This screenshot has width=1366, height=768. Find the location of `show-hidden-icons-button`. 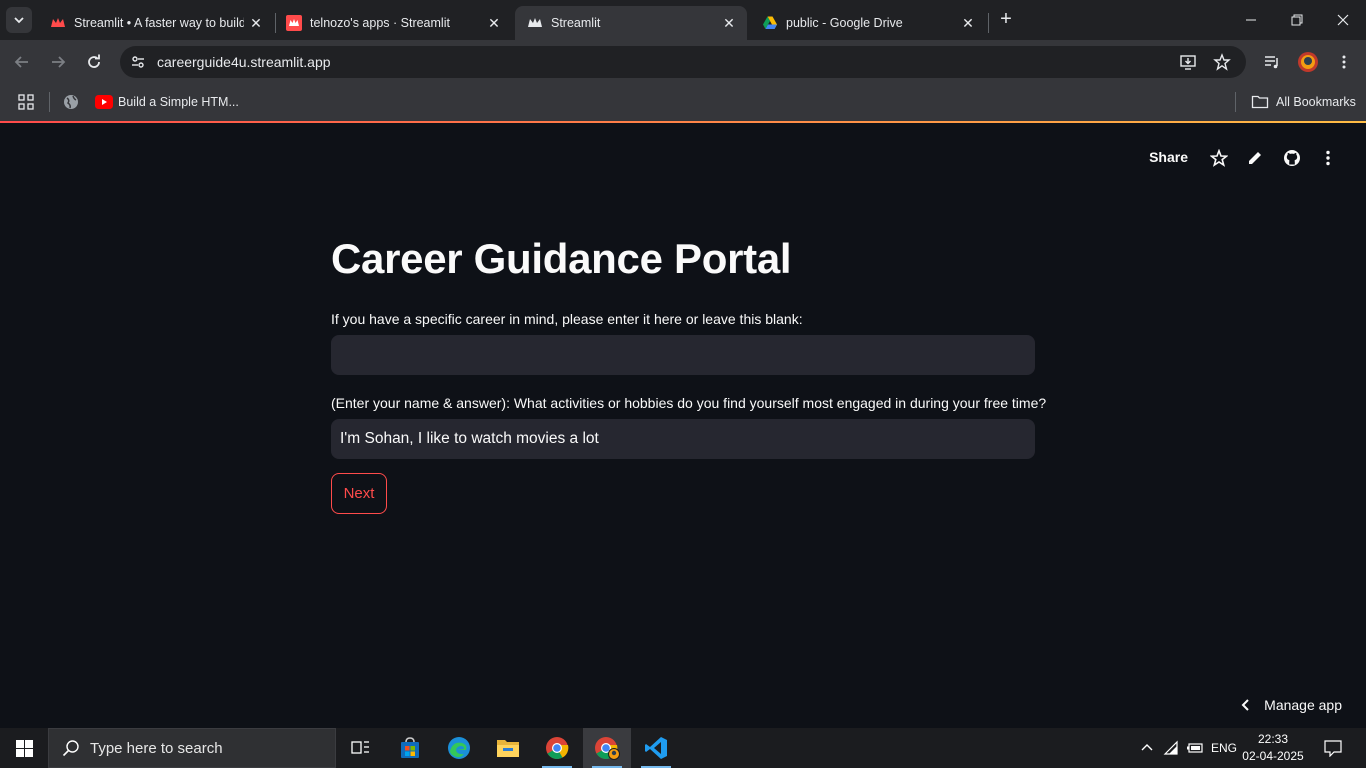

show-hidden-icons-button is located at coordinates (1147, 748).